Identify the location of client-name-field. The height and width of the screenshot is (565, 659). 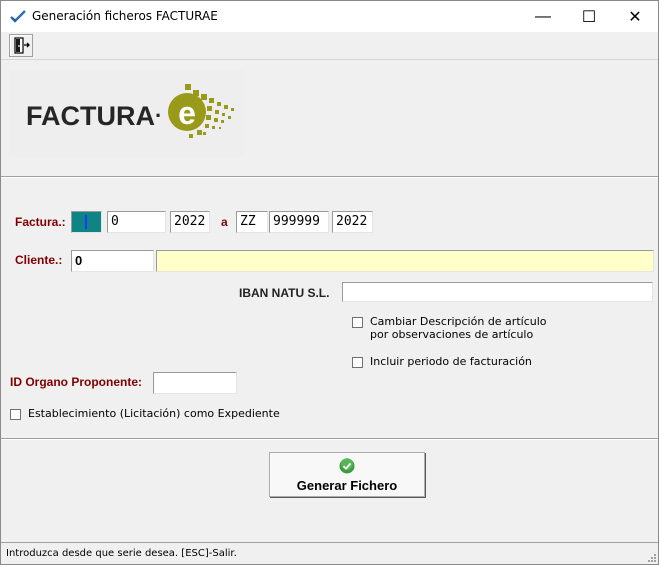
(405, 261).